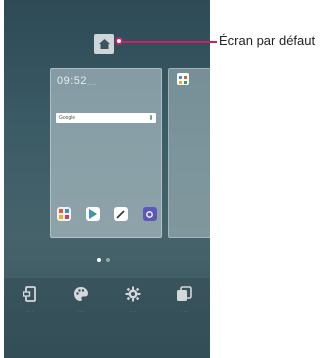 The height and width of the screenshot is (358, 332). I want to click on widgets-icon, so click(30, 294).